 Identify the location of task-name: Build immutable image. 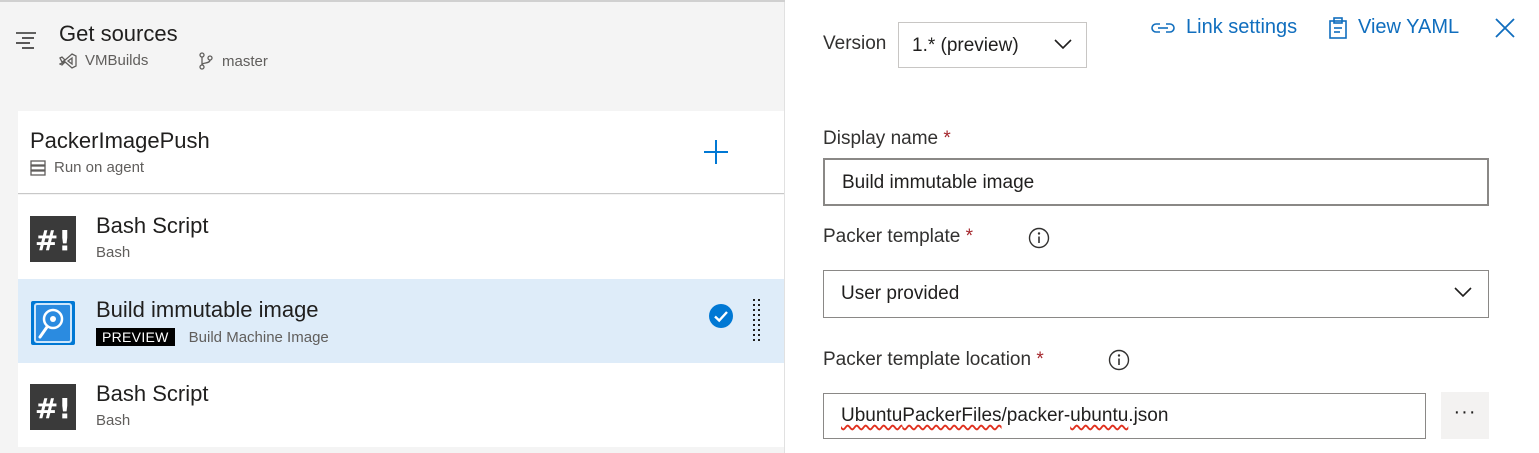
(207, 309).